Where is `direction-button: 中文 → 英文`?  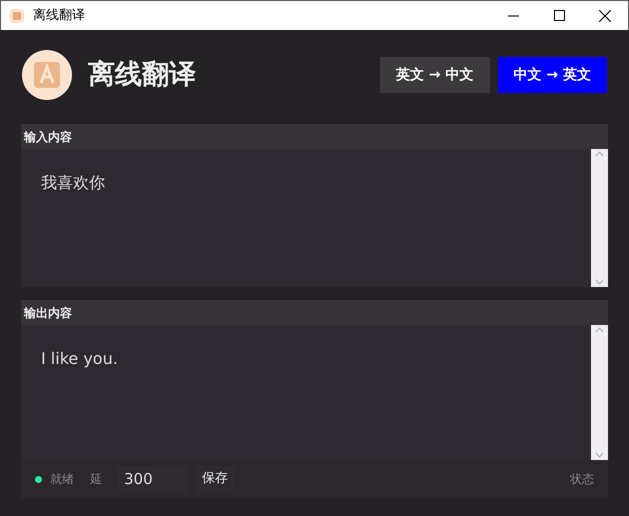 direction-button: 中文 → 英文 is located at coordinates (552, 75).